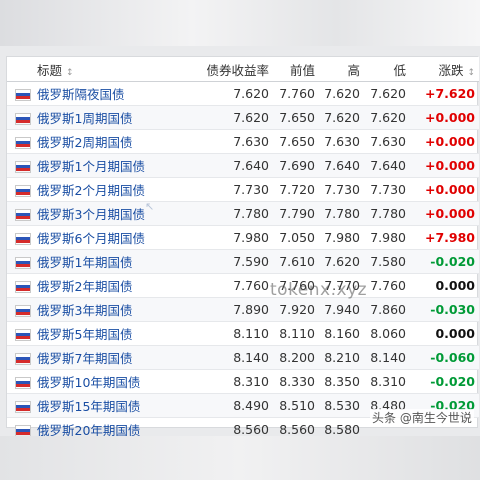 The image size is (480, 480). What do you see at coordinates (444, 381) in the screenshot?
I see `change-cell: -0.020` at bounding box center [444, 381].